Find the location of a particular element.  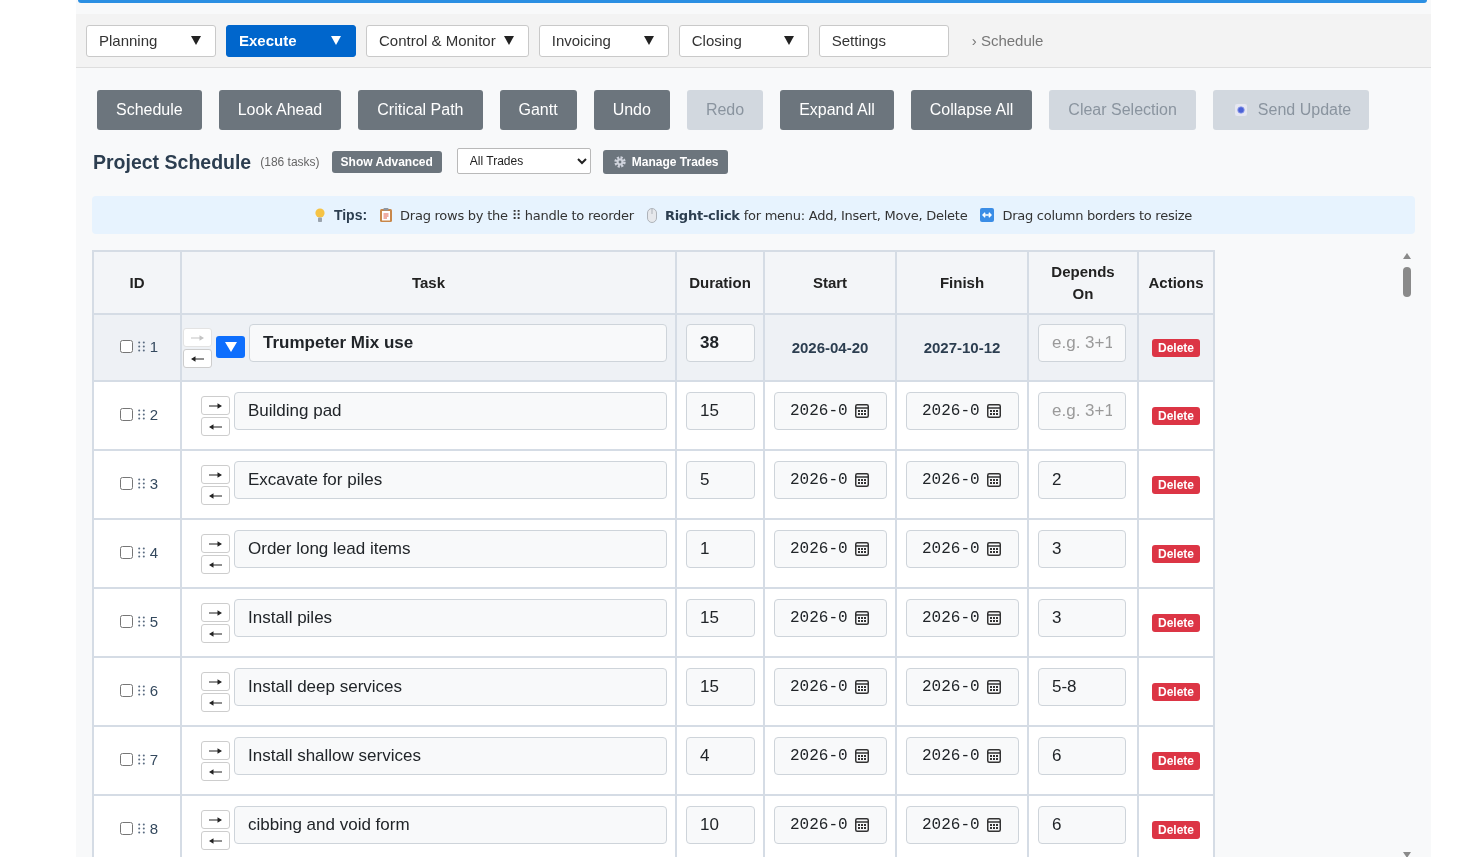

collapse-toggle is located at coordinates (230, 347).